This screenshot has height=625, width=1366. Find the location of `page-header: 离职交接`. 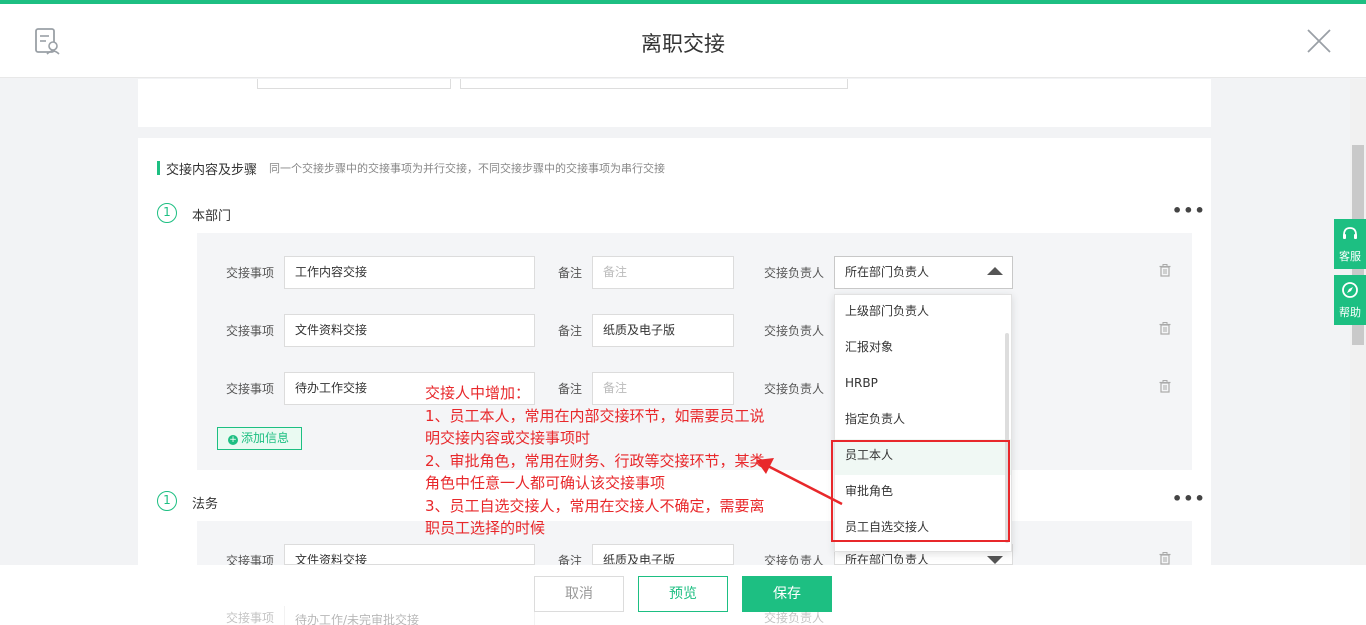

page-header: 离职交接 is located at coordinates (683, 41).